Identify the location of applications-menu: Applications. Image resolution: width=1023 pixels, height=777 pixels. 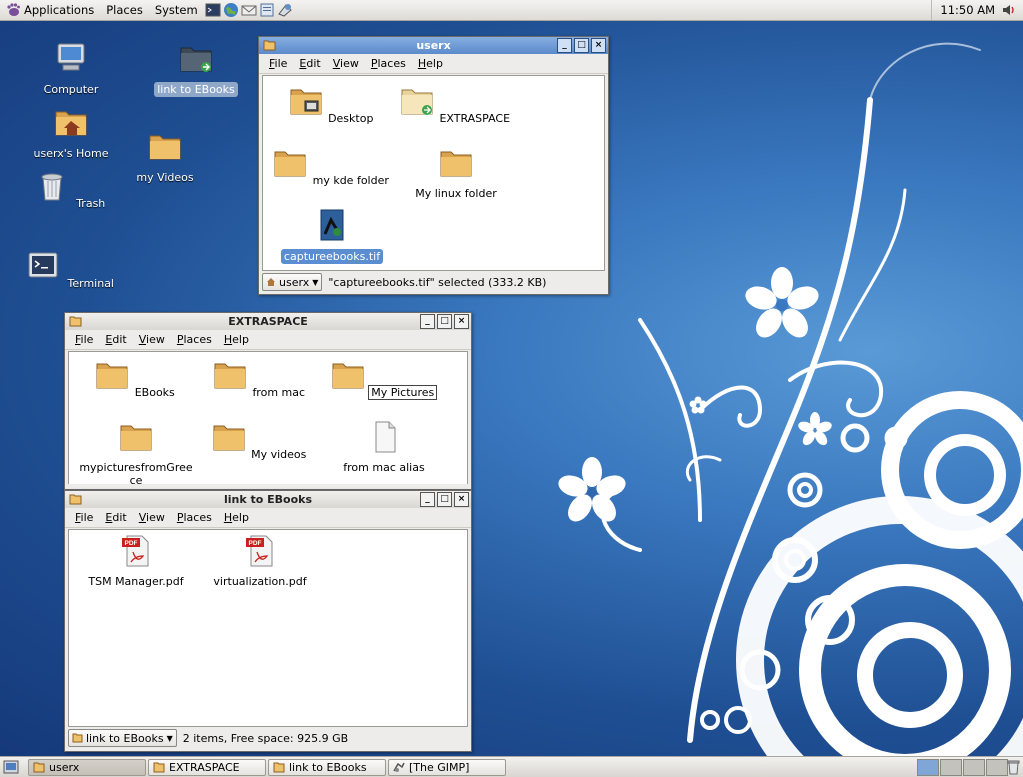
(50, 10).